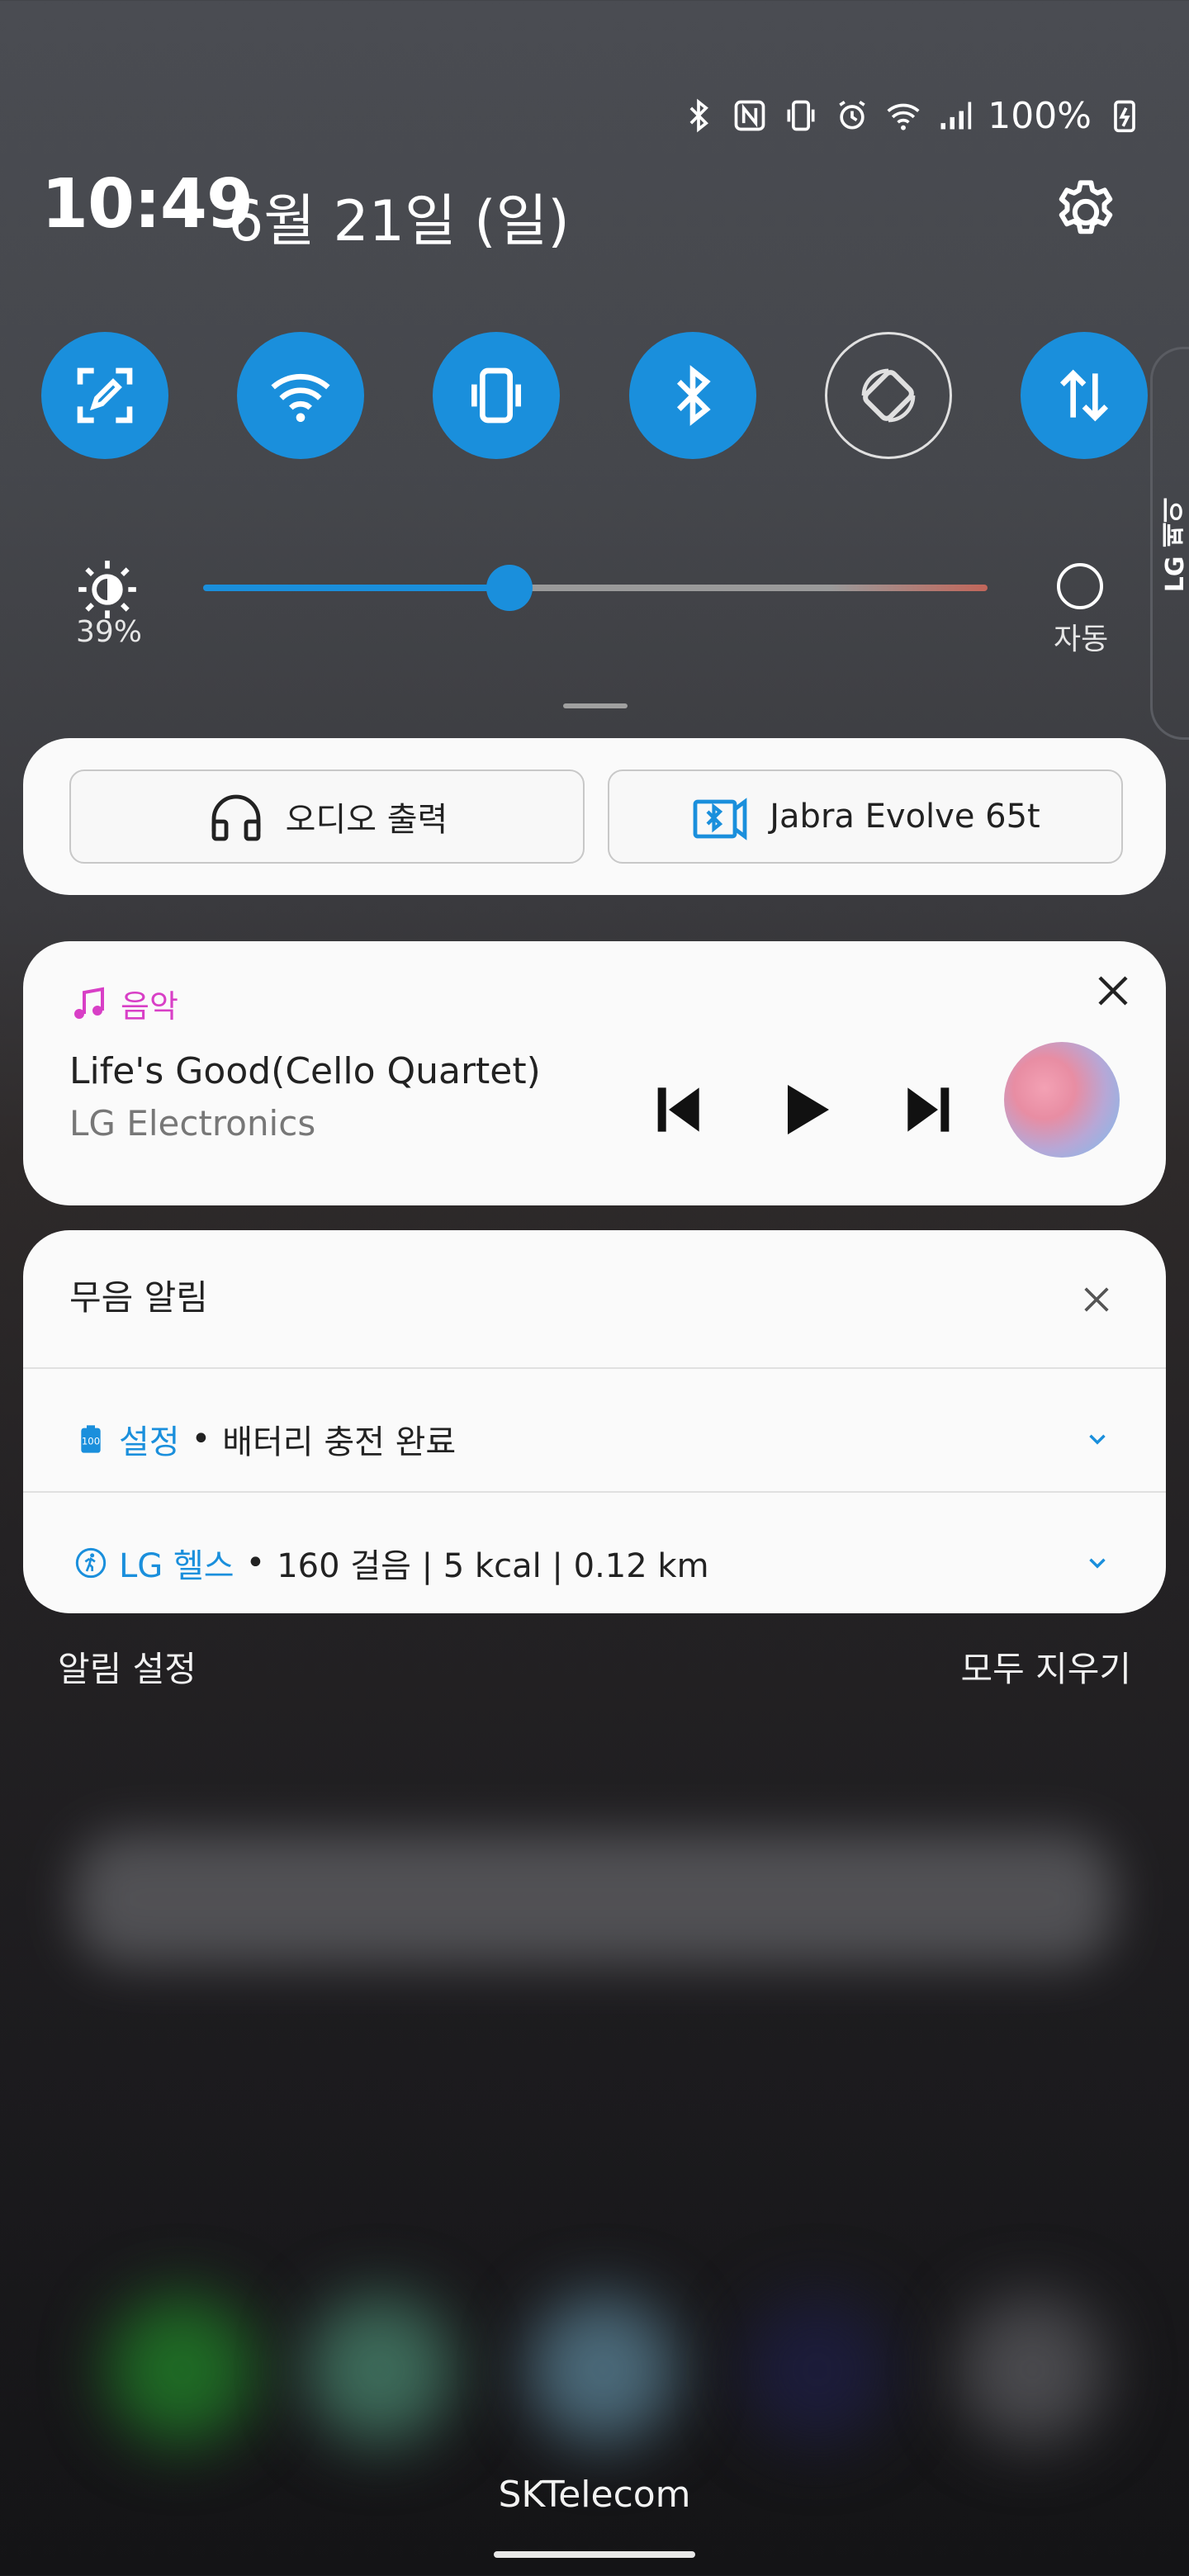 This screenshot has height=2576, width=1189. What do you see at coordinates (192, 1123) in the screenshot?
I see `track-artist: LG Electronics` at bounding box center [192, 1123].